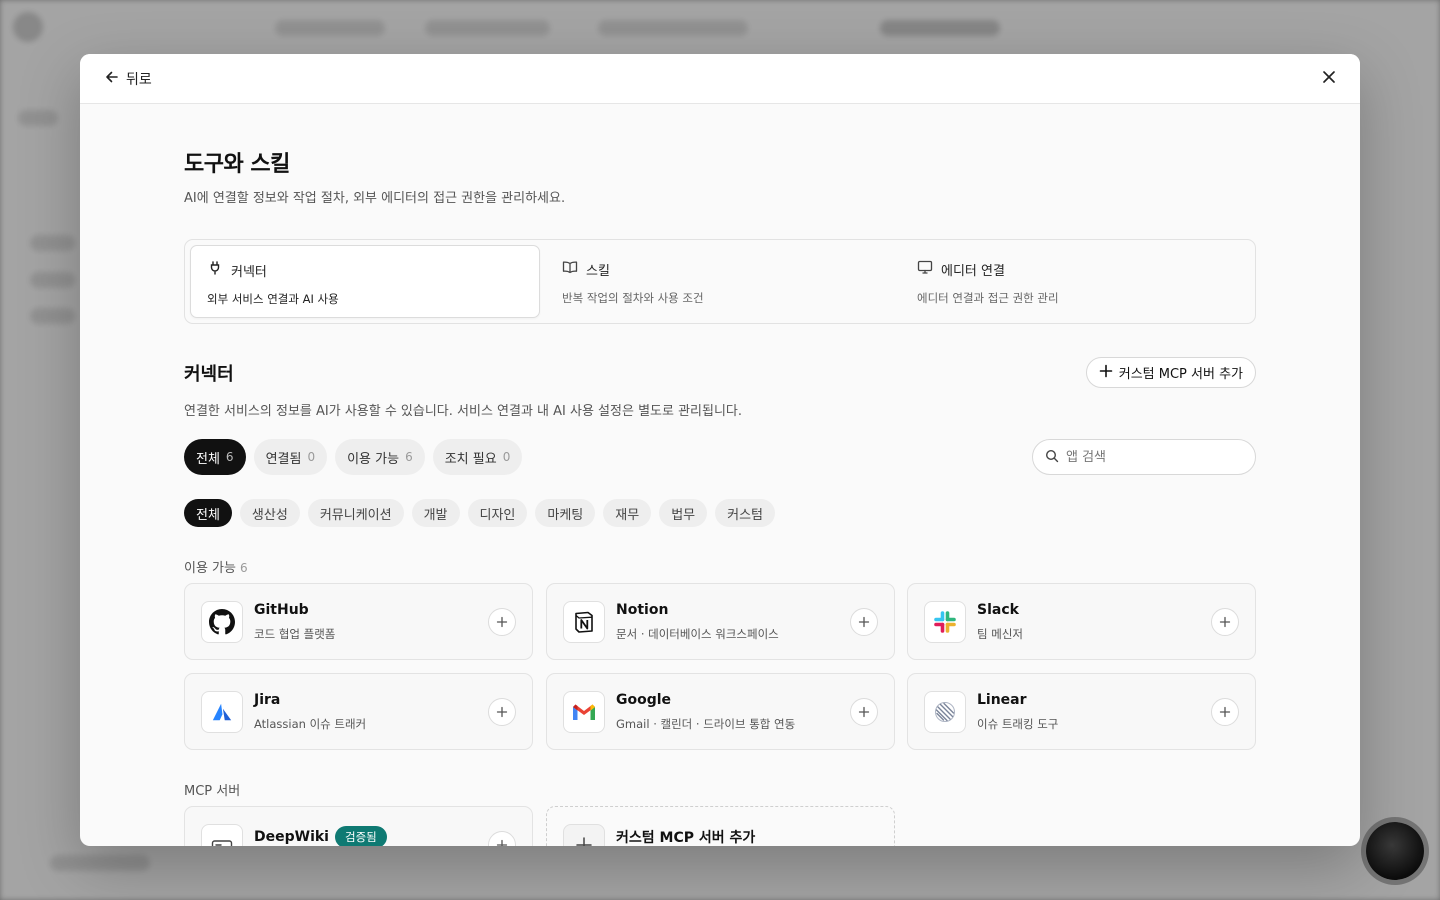  I want to click on add-custom-mcp-label: 커스텀 MCP 서버 추가, so click(1180, 374).